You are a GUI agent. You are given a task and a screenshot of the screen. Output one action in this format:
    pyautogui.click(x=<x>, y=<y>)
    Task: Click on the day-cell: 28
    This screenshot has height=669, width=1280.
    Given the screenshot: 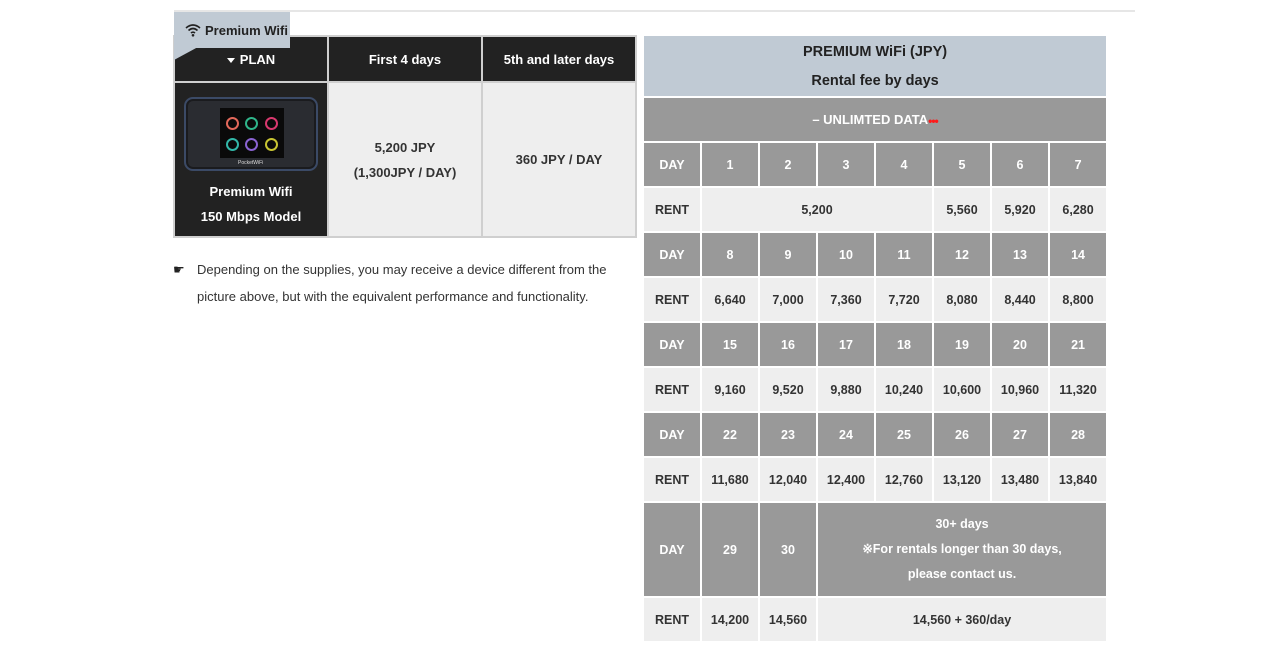 What is the action you would take?
    pyautogui.click(x=1078, y=434)
    